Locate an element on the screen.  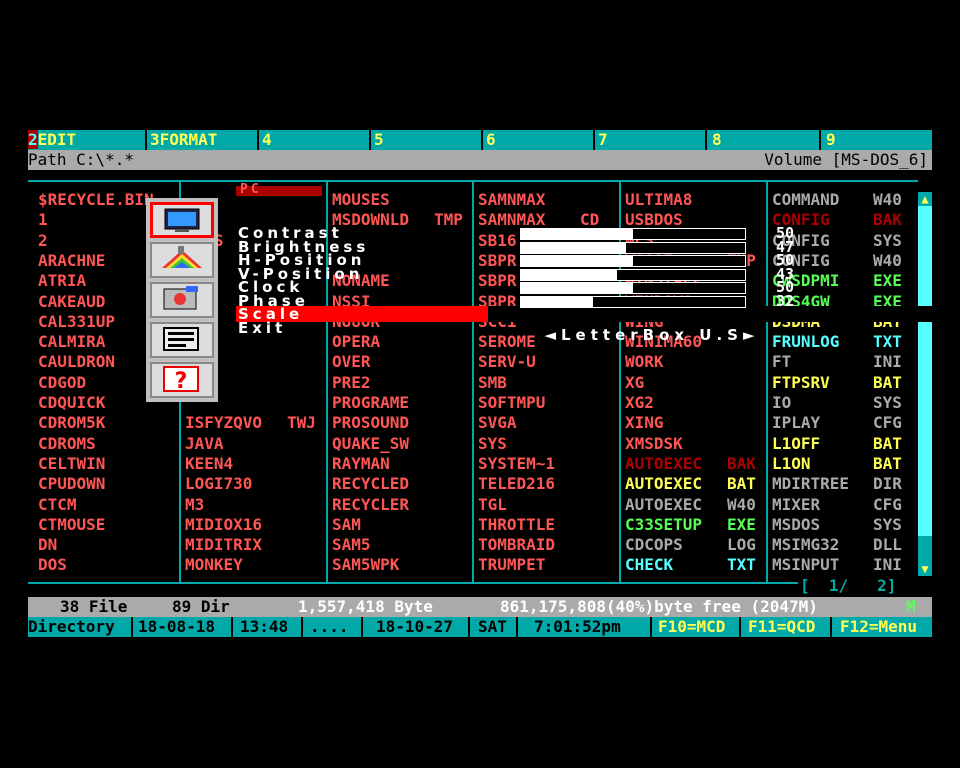
file-entry: XG2 is located at coordinates (695, 403).